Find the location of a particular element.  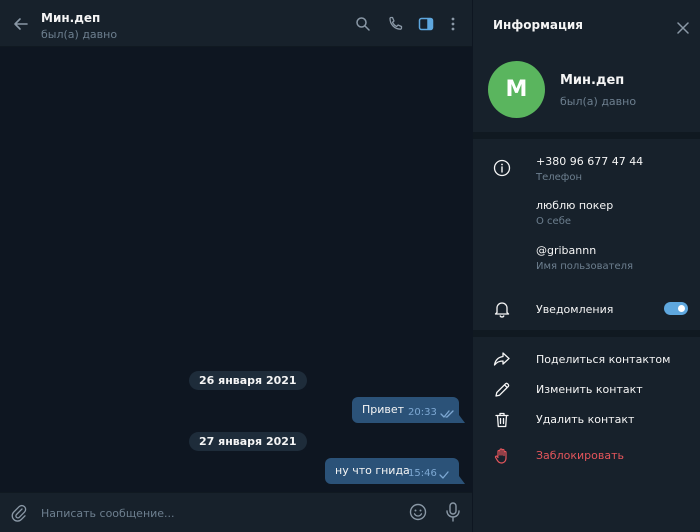

block-user-button: Заблокировать is located at coordinates (586, 456).